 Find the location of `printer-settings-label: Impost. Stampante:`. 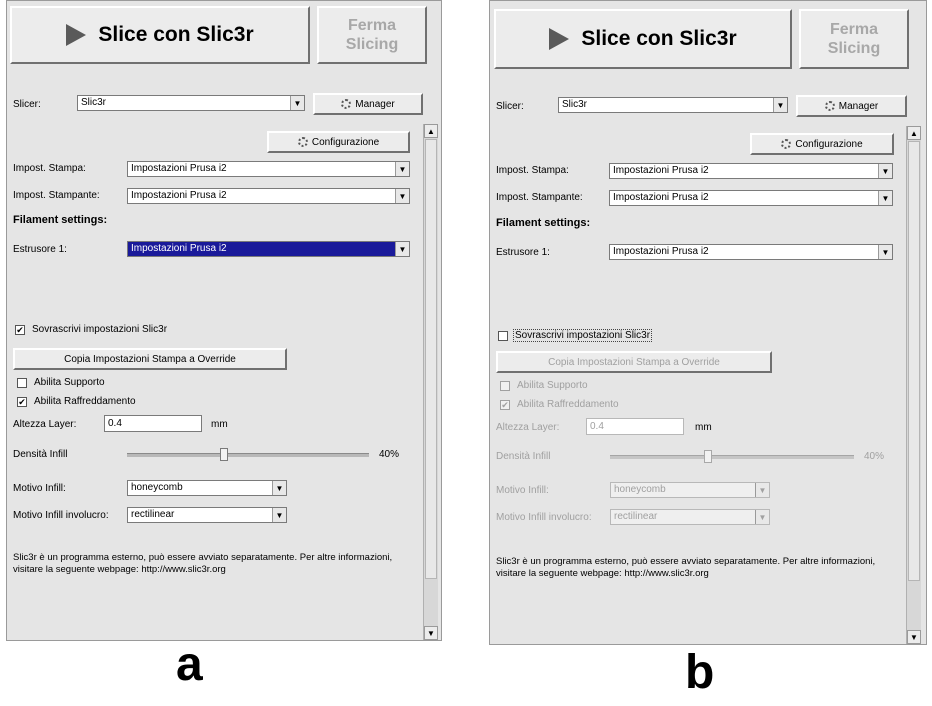

printer-settings-label: Impost. Stampante: is located at coordinates (56, 195).